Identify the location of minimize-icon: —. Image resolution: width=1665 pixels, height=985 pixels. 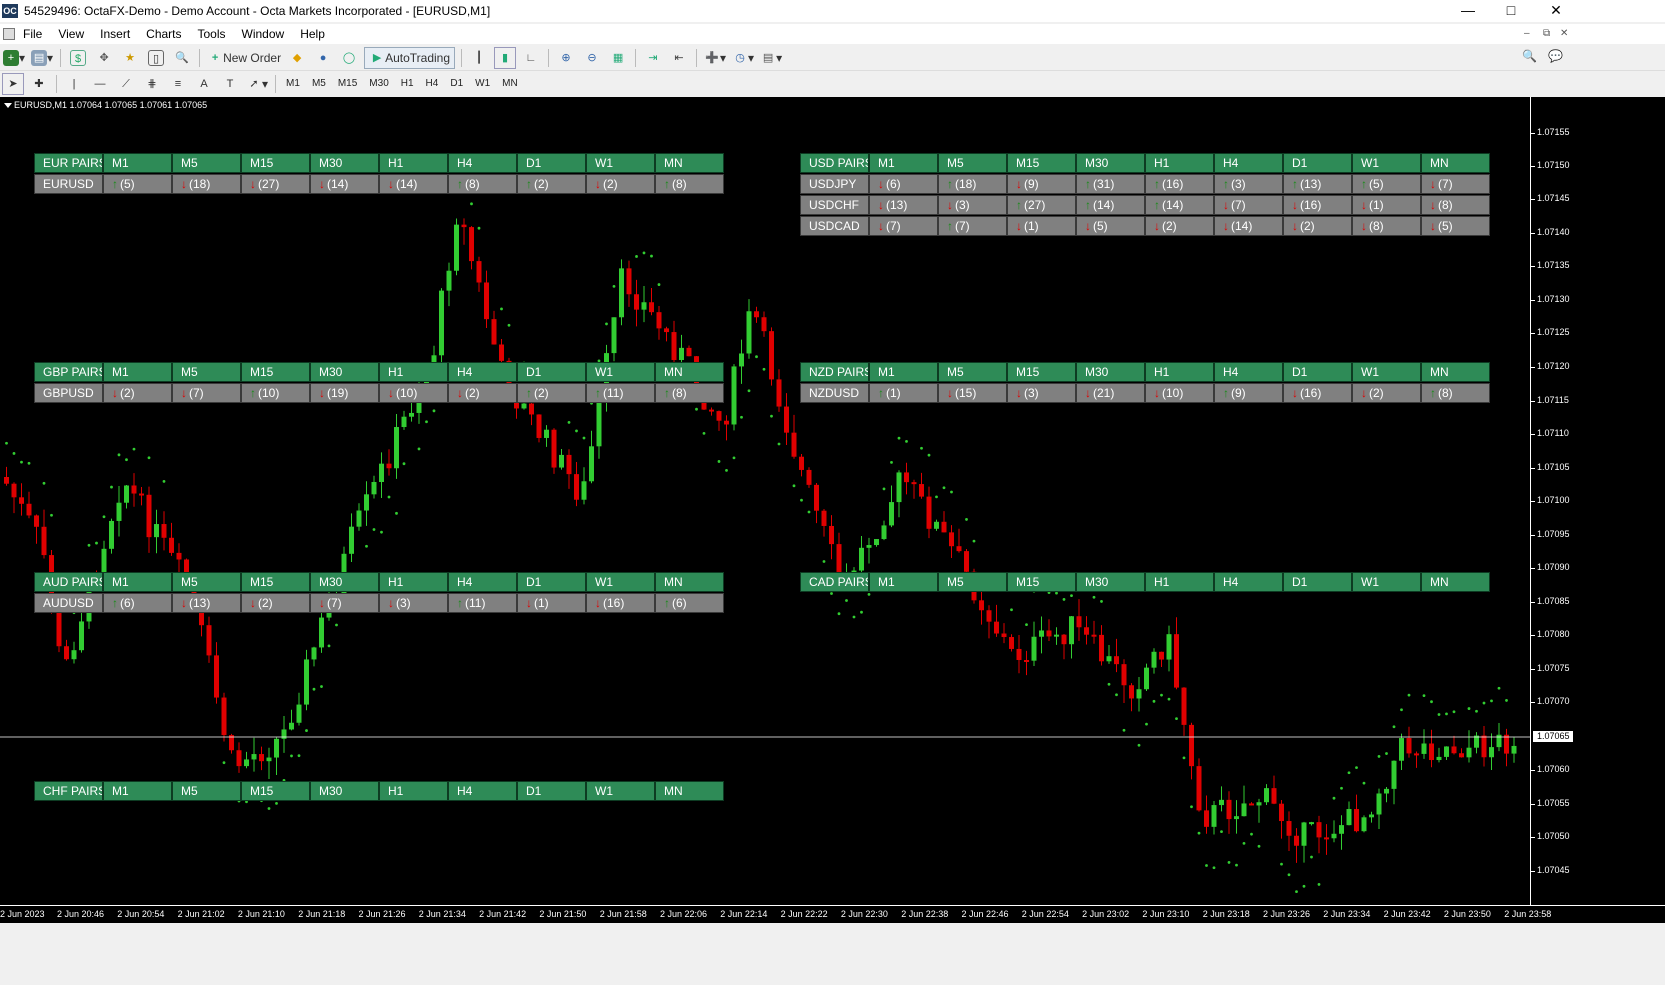
(1468, 11).